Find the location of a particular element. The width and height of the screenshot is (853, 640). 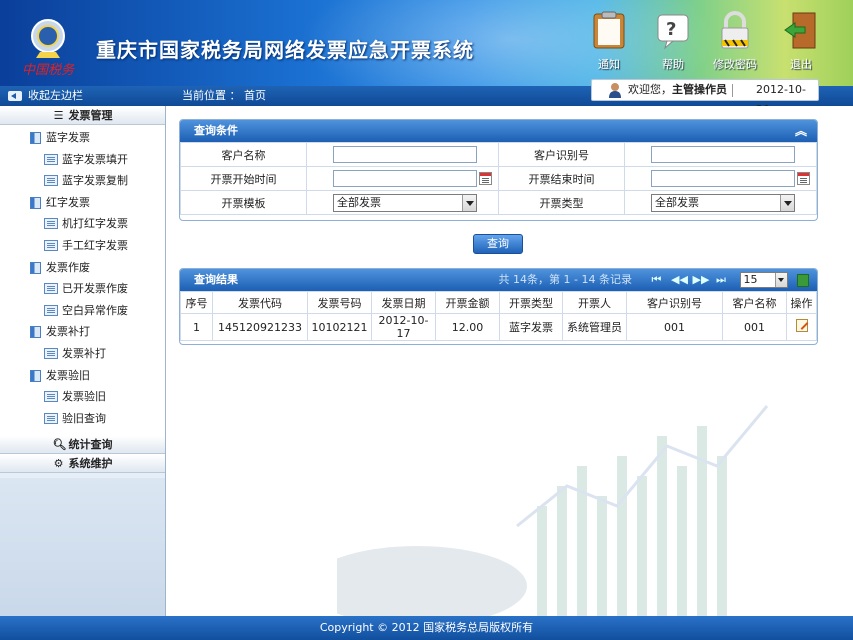

next-page-icon: ▶▶ is located at coordinates (701, 280).